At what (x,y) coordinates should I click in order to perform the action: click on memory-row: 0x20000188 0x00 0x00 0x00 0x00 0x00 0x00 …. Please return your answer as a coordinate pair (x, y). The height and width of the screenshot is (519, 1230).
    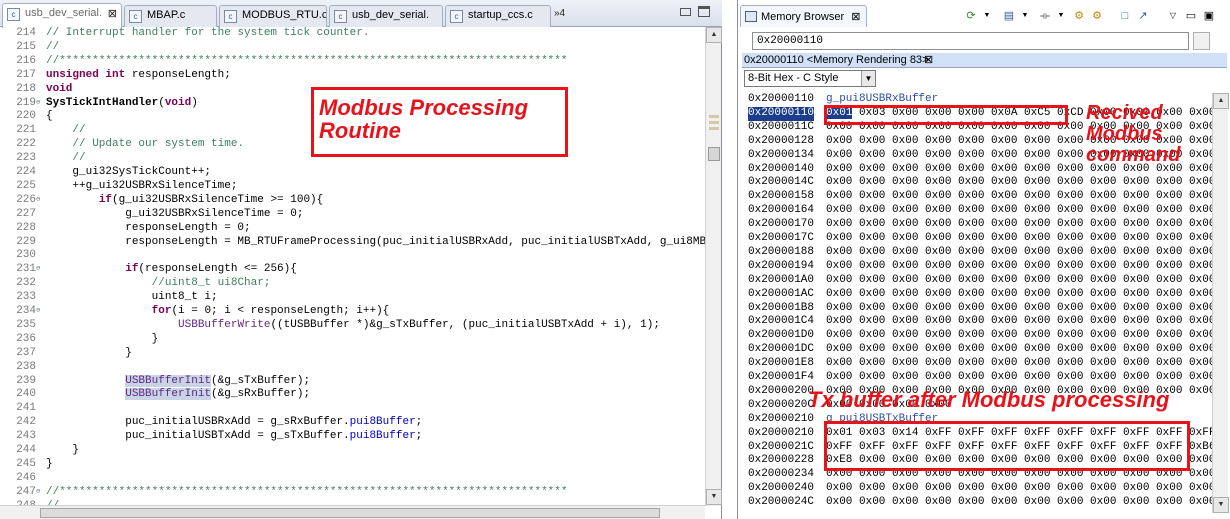
    Looking at the image, I should click on (983, 253).